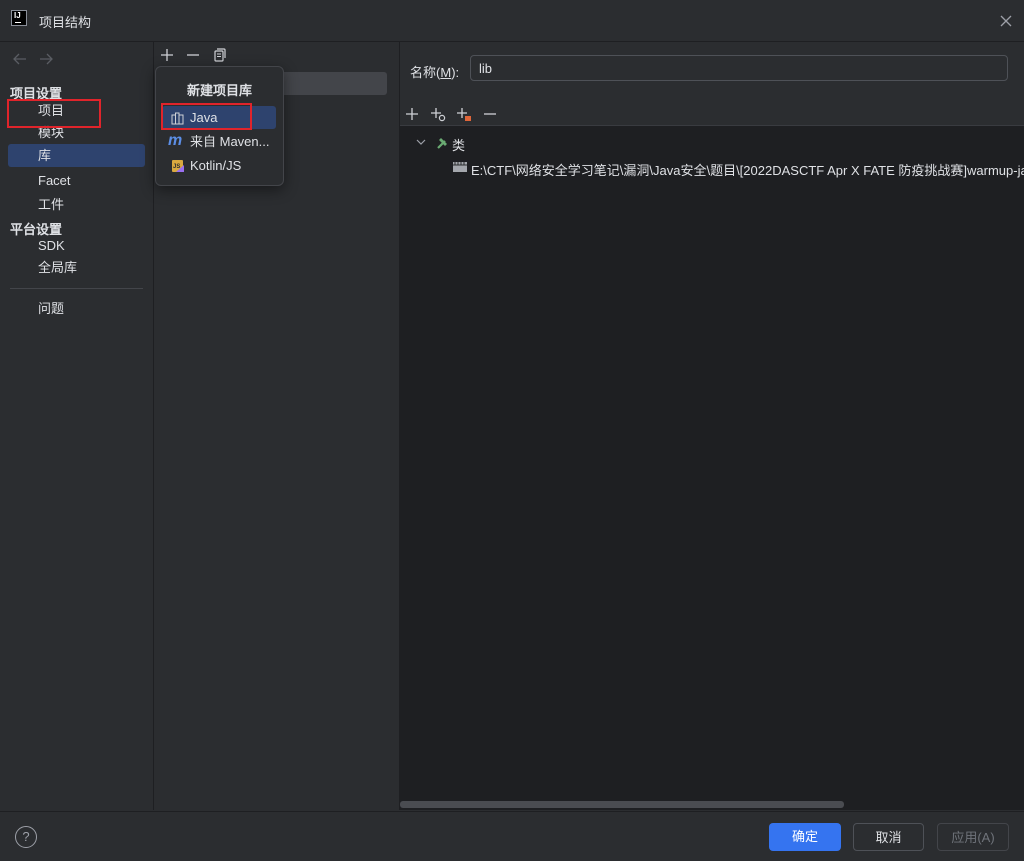  I want to click on intellij-app-icon: IJ, so click(19, 18).